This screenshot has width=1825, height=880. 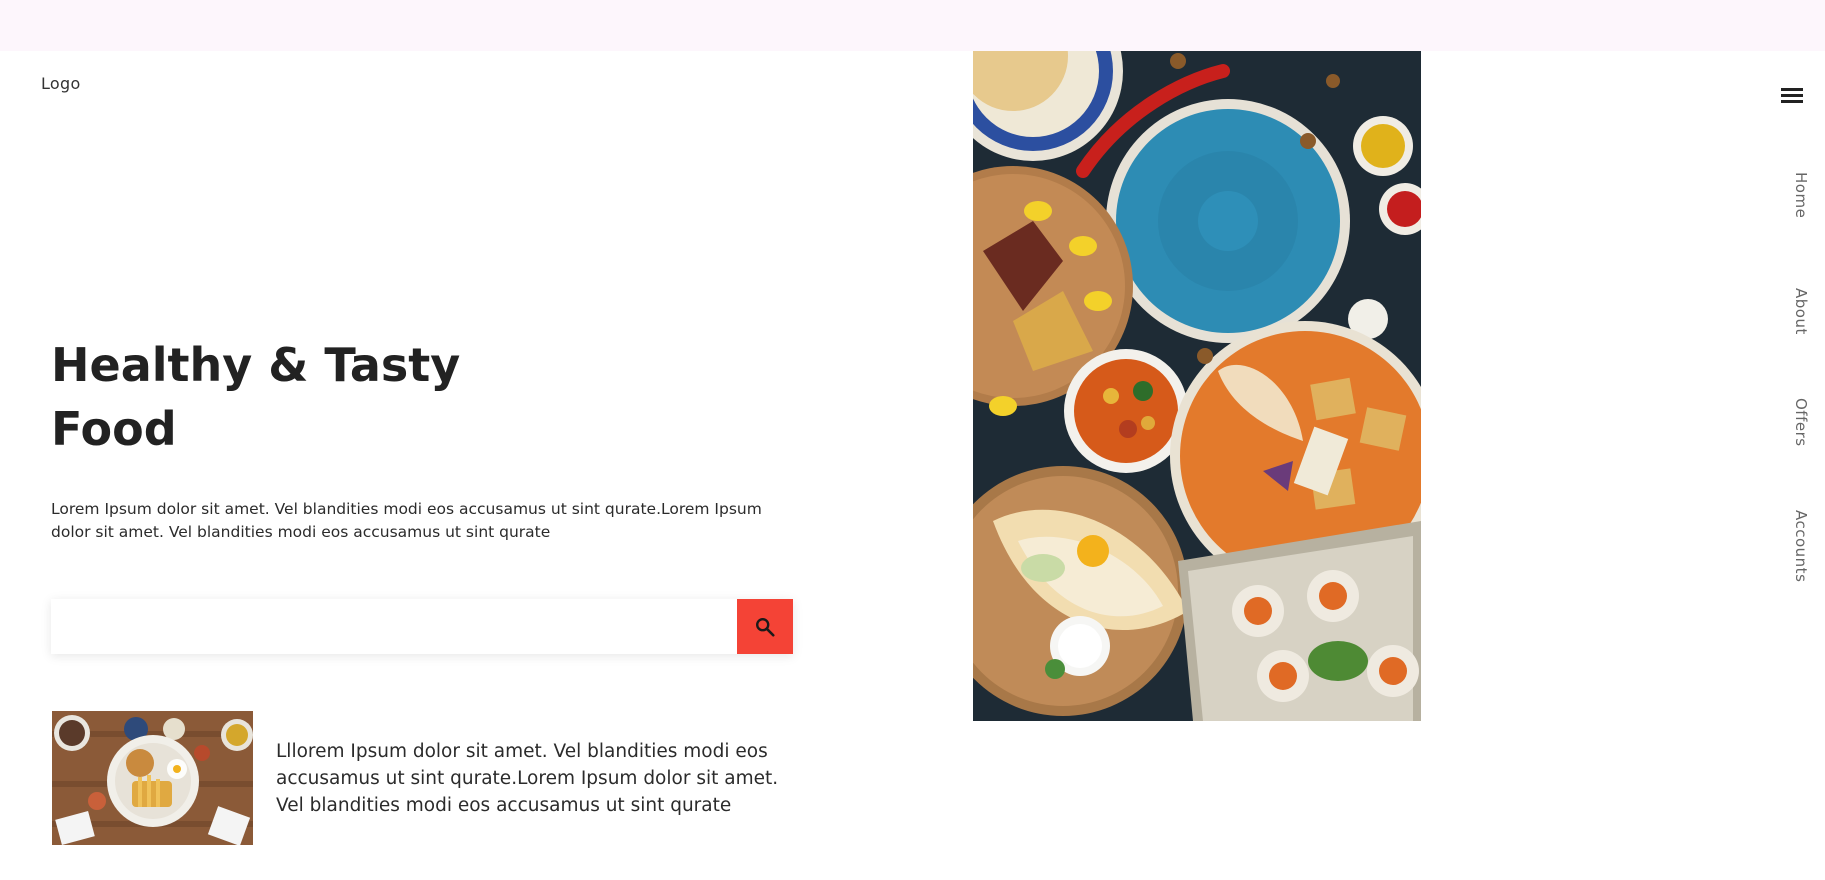 What do you see at coordinates (1801, 422) in the screenshot?
I see `nav-item-offers: Offers` at bounding box center [1801, 422].